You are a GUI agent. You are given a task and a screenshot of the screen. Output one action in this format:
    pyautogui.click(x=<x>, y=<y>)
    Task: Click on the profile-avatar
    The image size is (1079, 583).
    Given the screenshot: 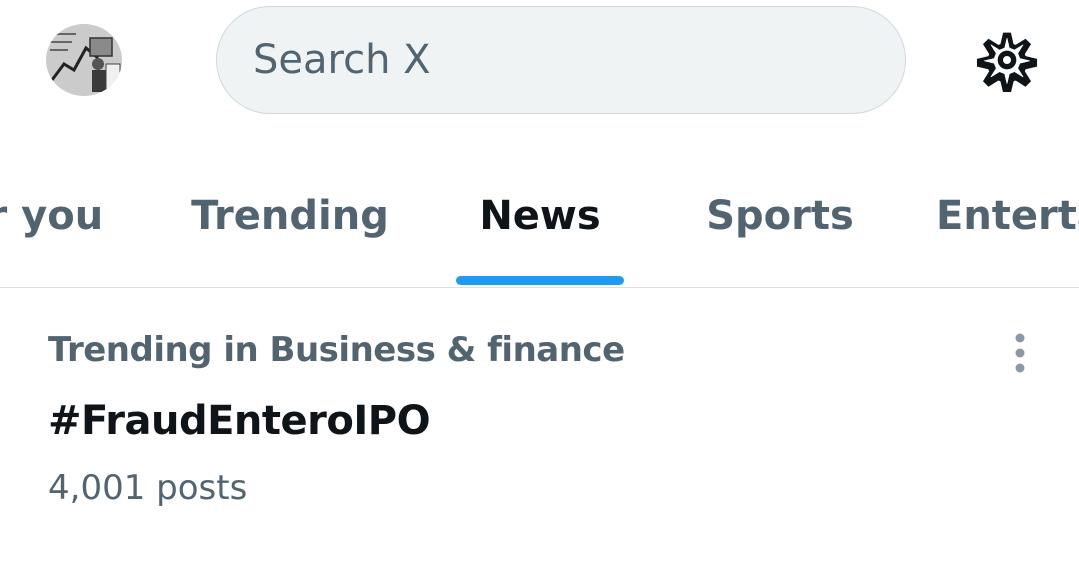 What is the action you would take?
    pyautogui.click(x=84, y=60)
    